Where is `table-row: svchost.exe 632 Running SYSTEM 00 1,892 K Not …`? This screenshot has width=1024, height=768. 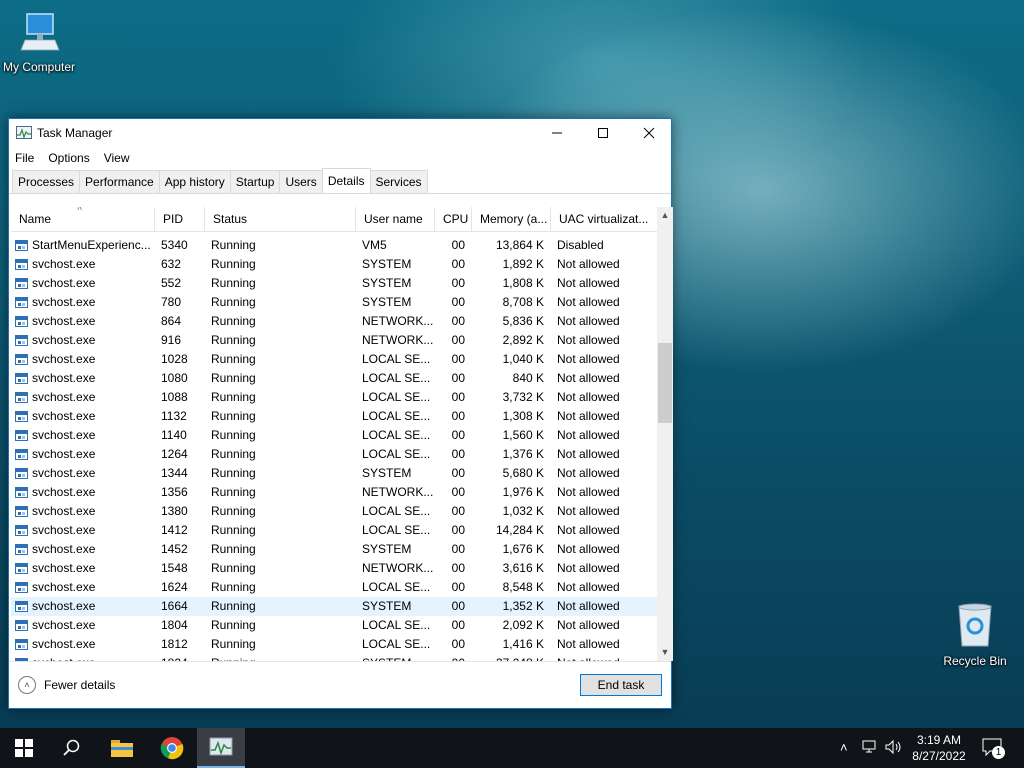 table-row: svchost.exe 632 Running SYSTEM 00 1,892 K Not … is located at coordinates (334, 264).